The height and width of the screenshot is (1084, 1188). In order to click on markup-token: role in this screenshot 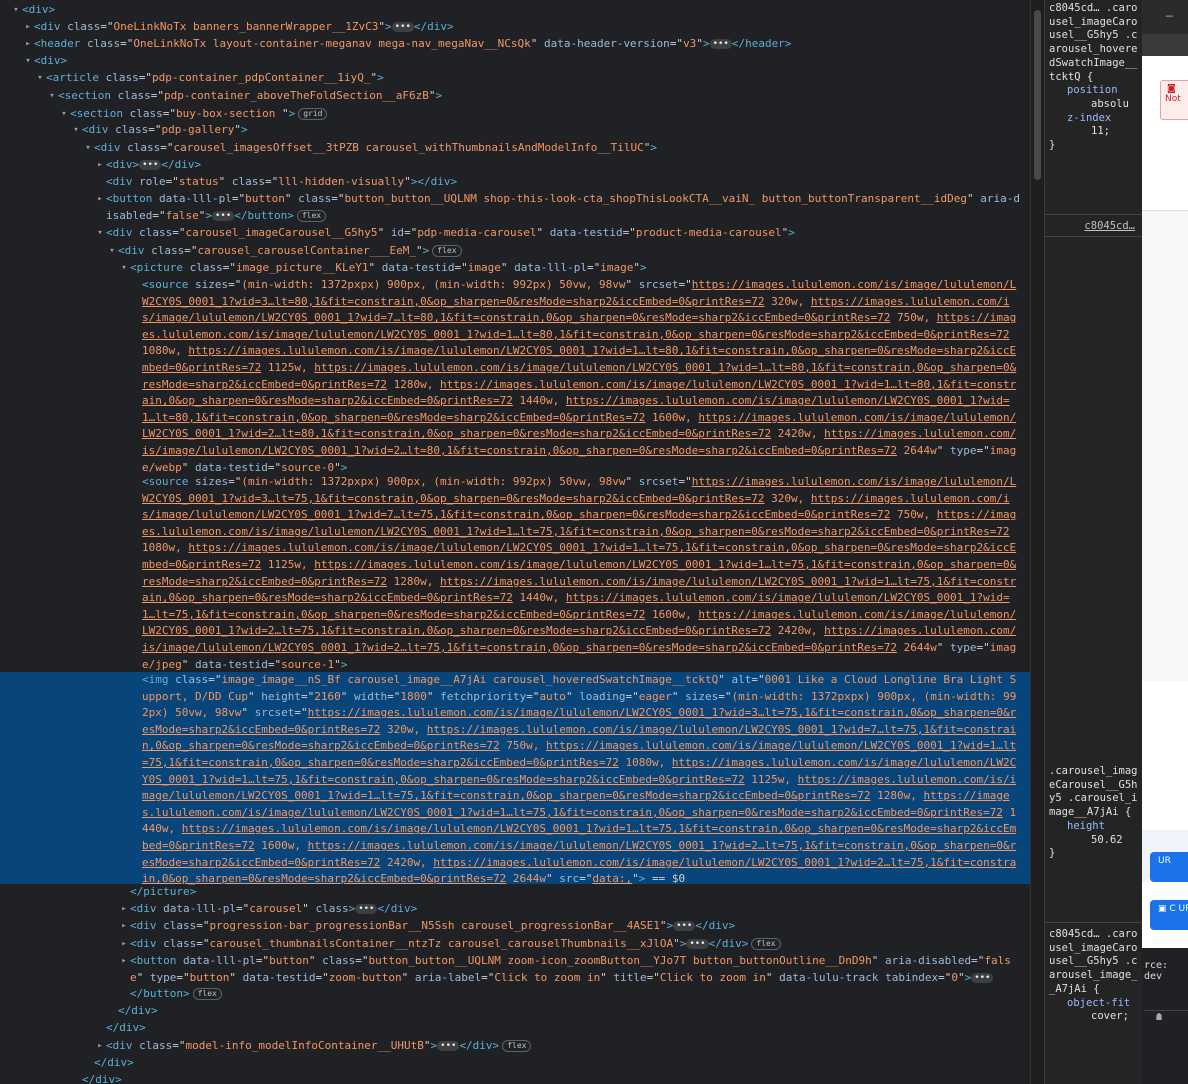, I will do `click(152, 181)`.